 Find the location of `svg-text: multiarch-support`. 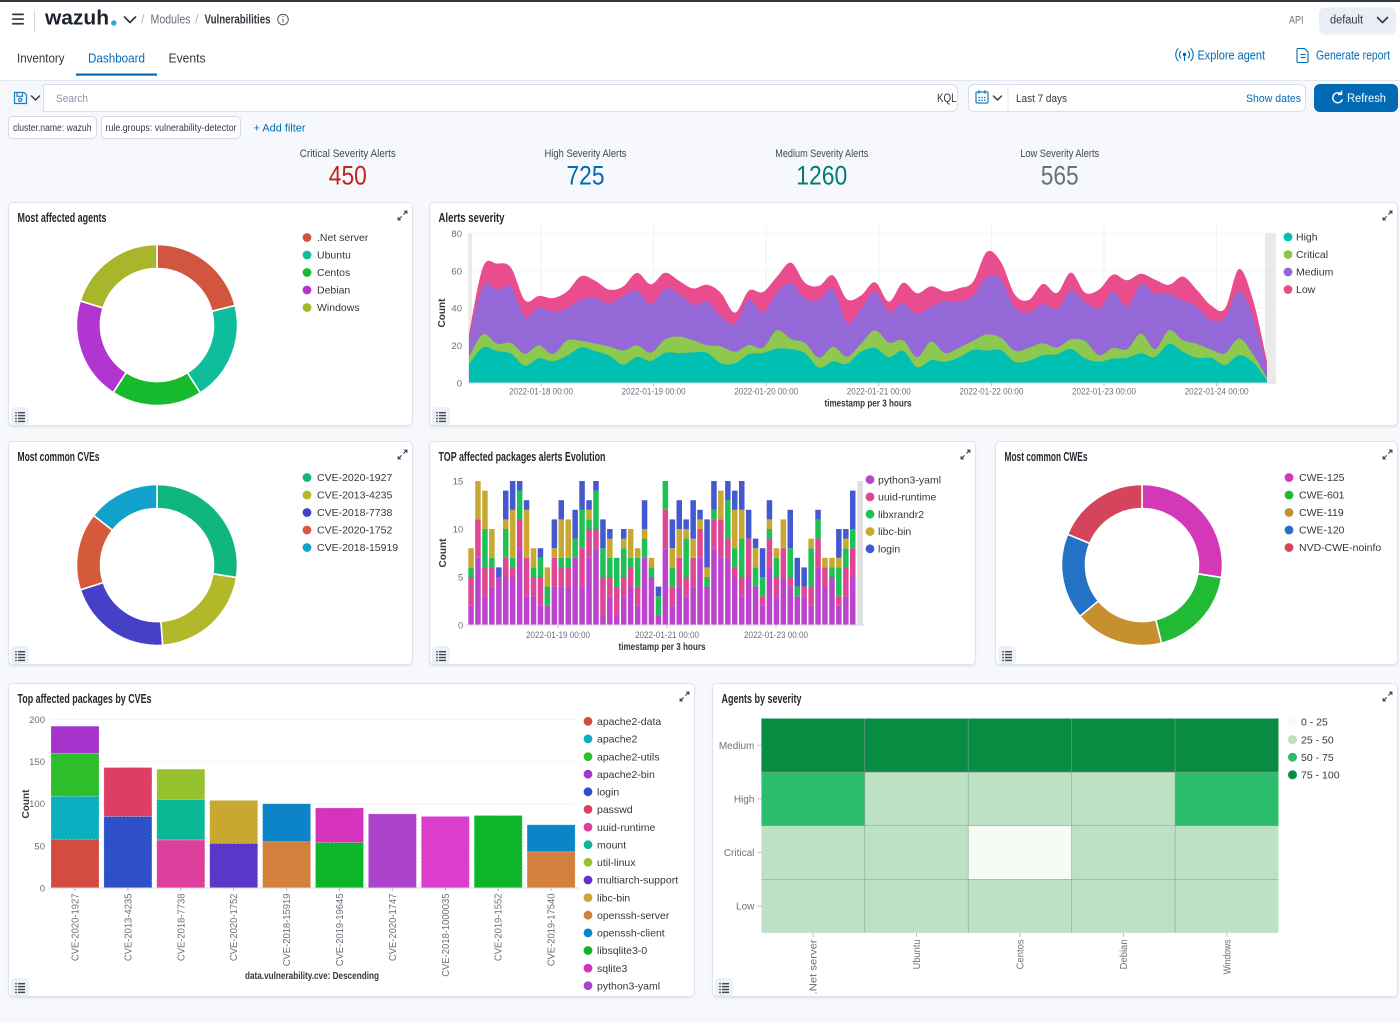

svg-text: multiarch-support is located at coordinates (637, 881).